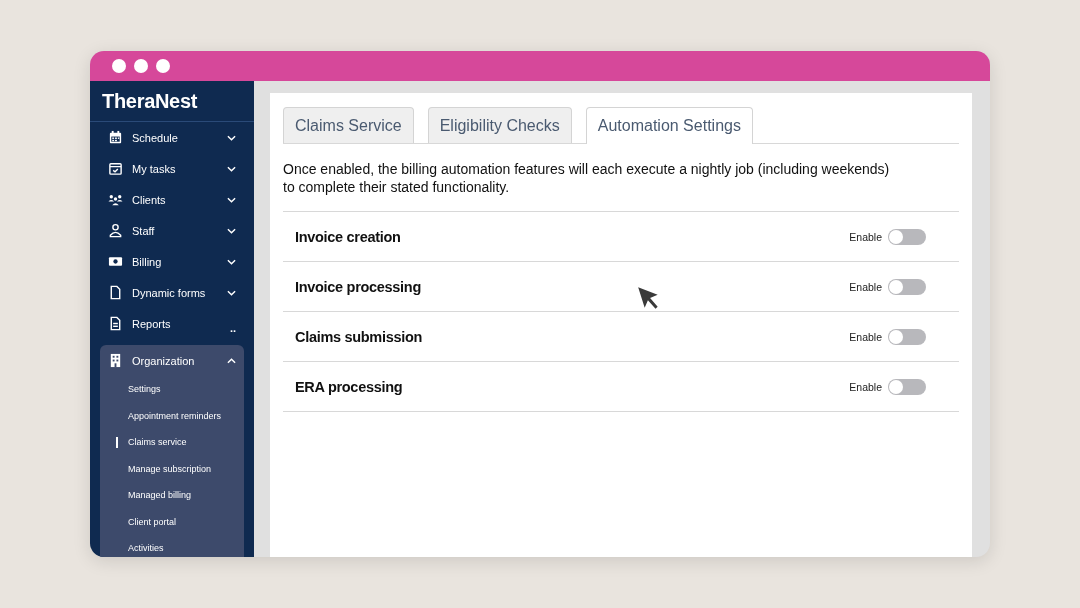  Describe the element at coordinates (152, 521) in the screenshot. I see `submenu-item: Client portal` at that location.